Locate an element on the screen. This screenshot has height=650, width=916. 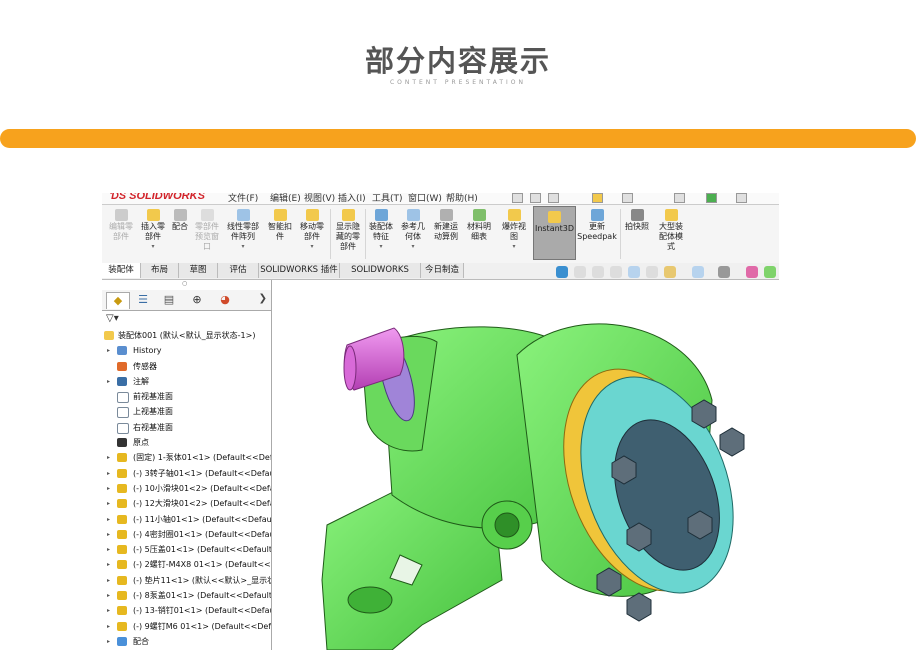
tree-item: 上视基准面 is located at coordinates (186, 411).